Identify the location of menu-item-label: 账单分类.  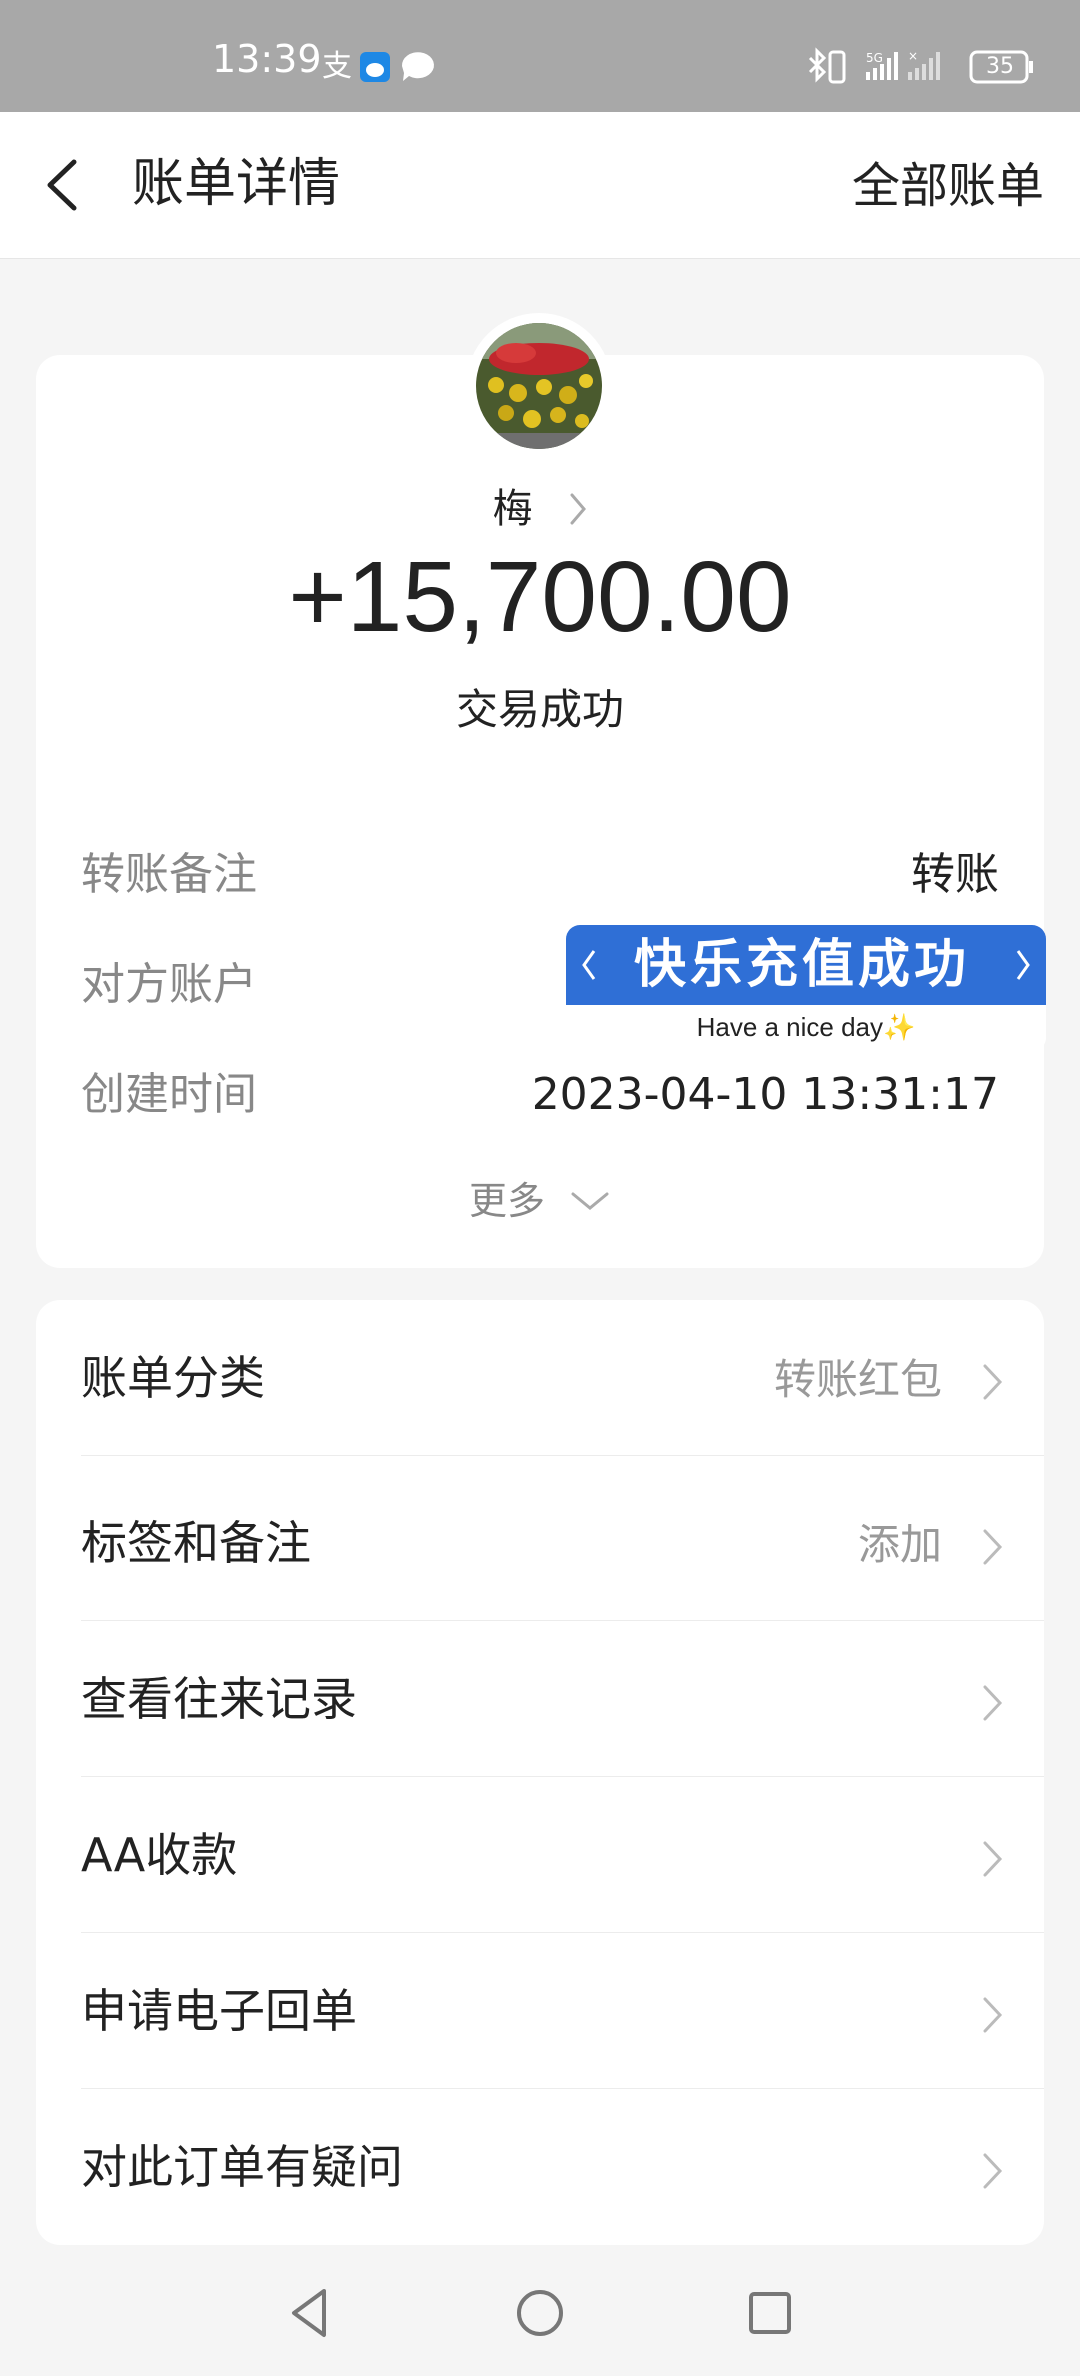
(173, 1378).